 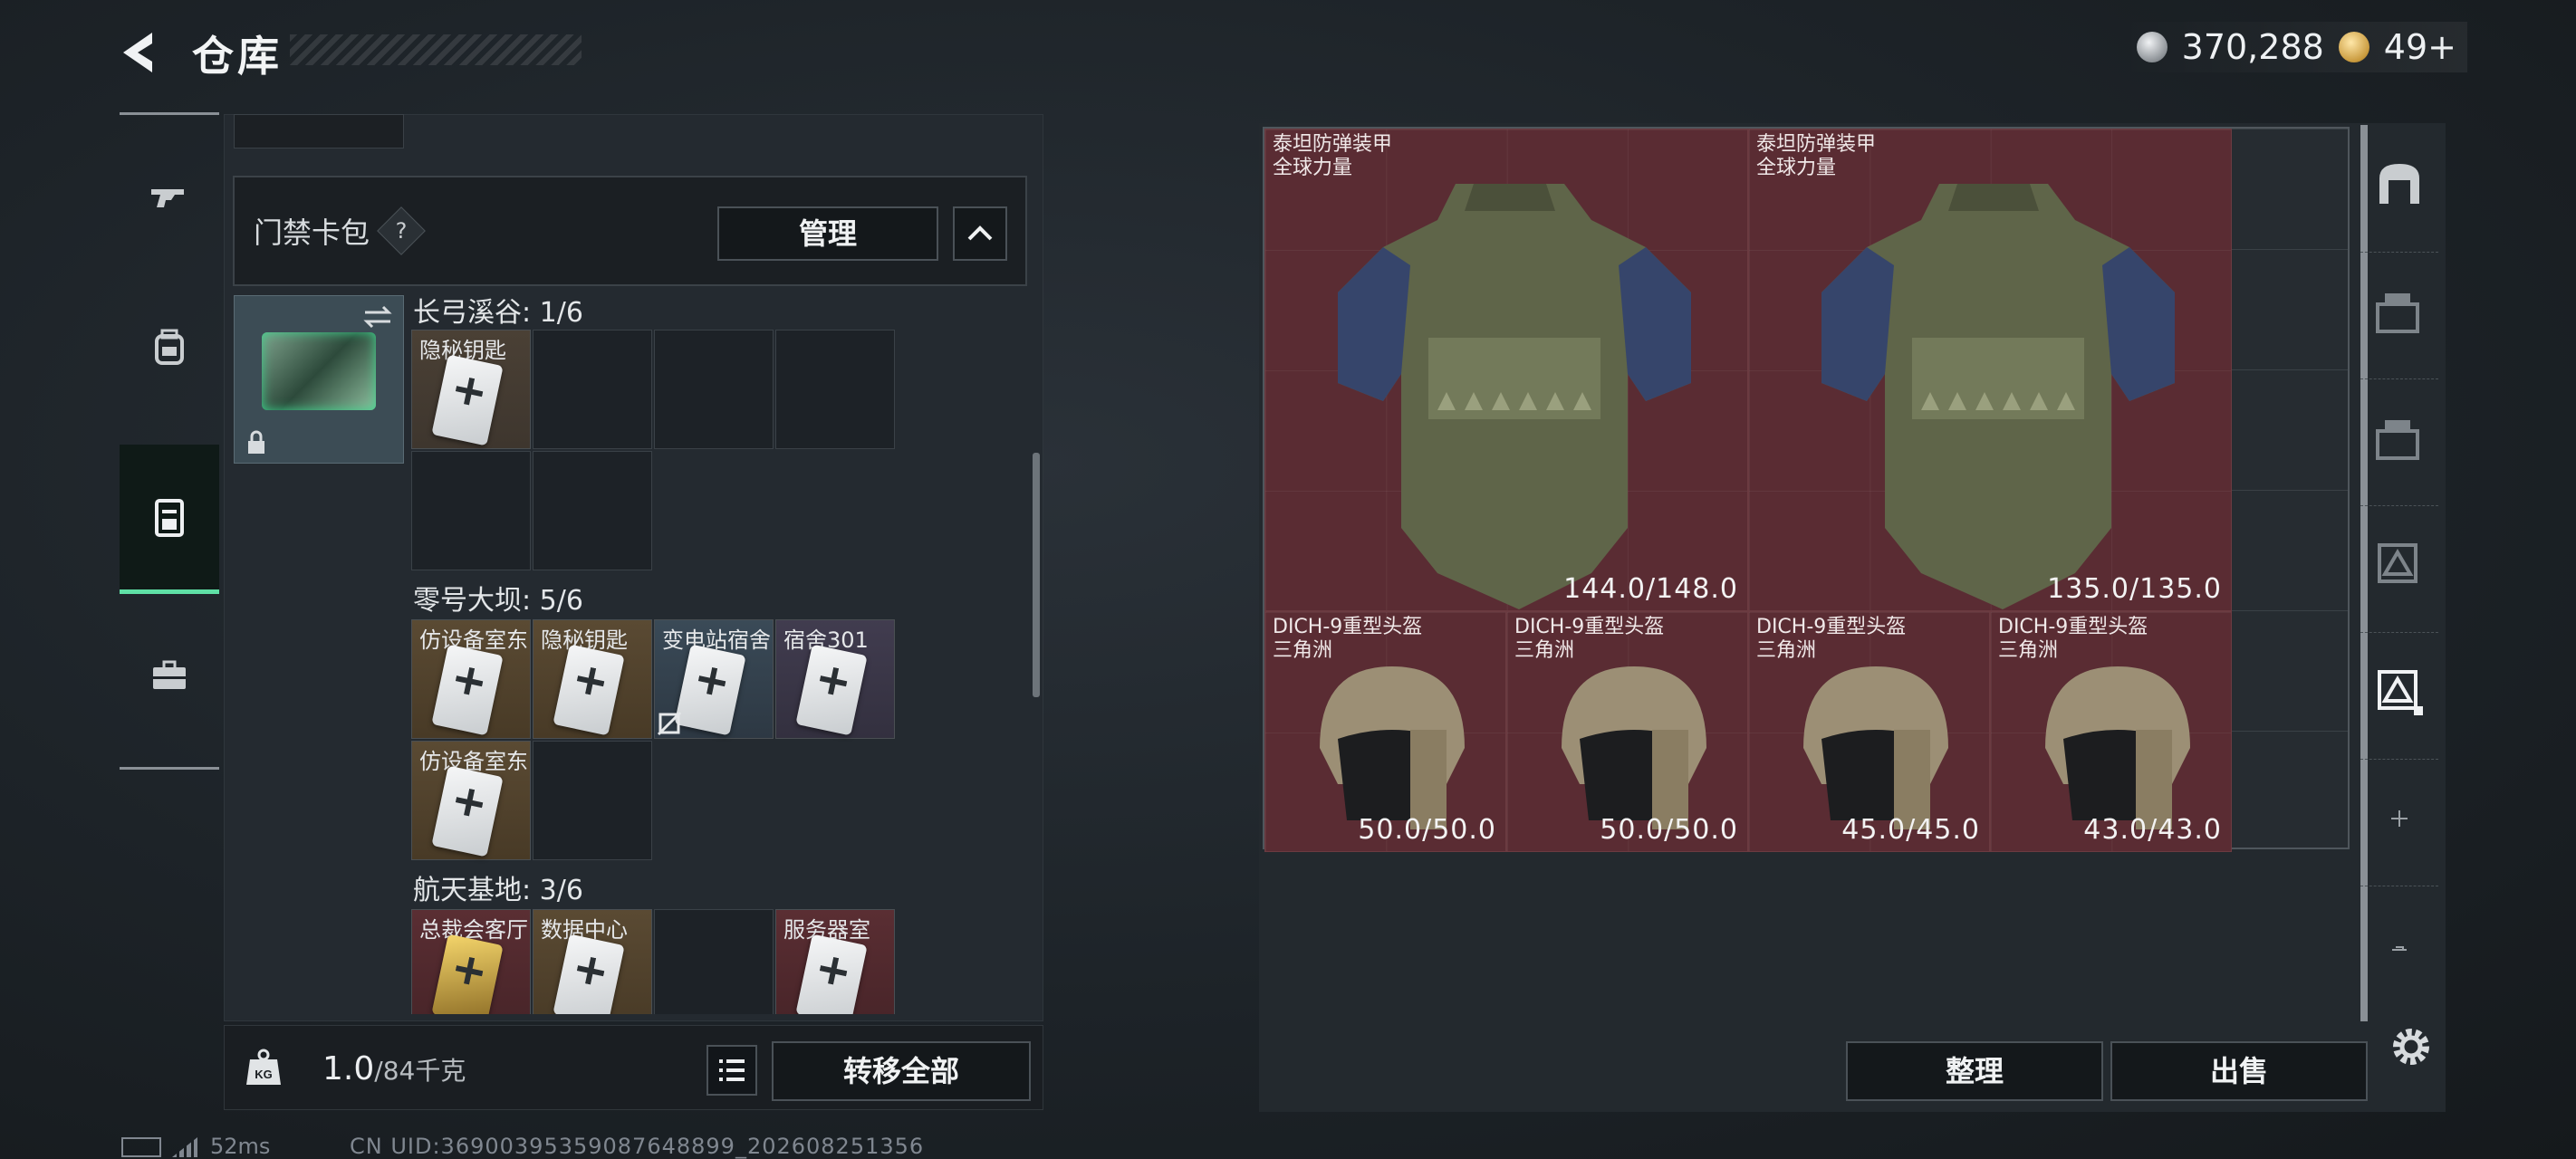 I want to click on keycard-slot: 服务器室, so click(x=835, y=961).